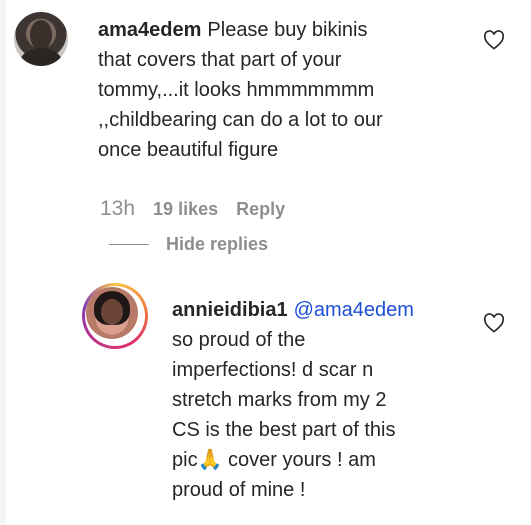 This screenshot has width=531, height=525. I want to click on hide-replies-button: Hide replies, so click(217, 244).